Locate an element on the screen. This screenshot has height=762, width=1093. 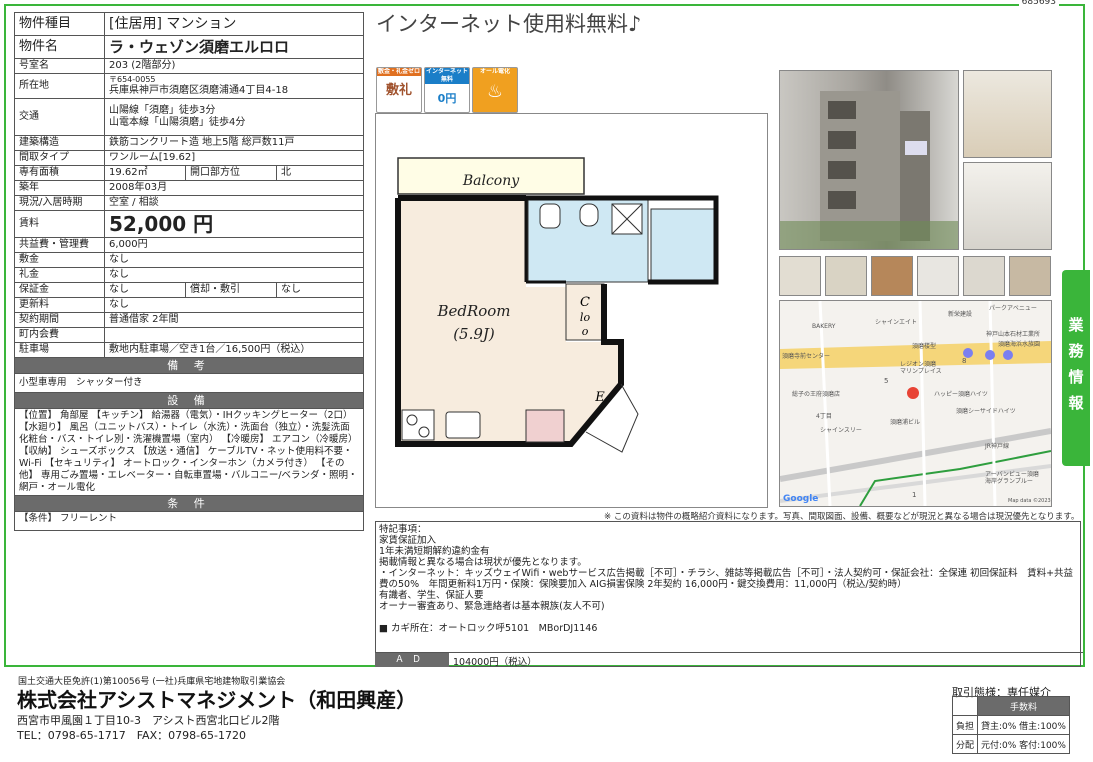
spec-row-keymoney: 礼金 なし is located at coordinates (189, 275).